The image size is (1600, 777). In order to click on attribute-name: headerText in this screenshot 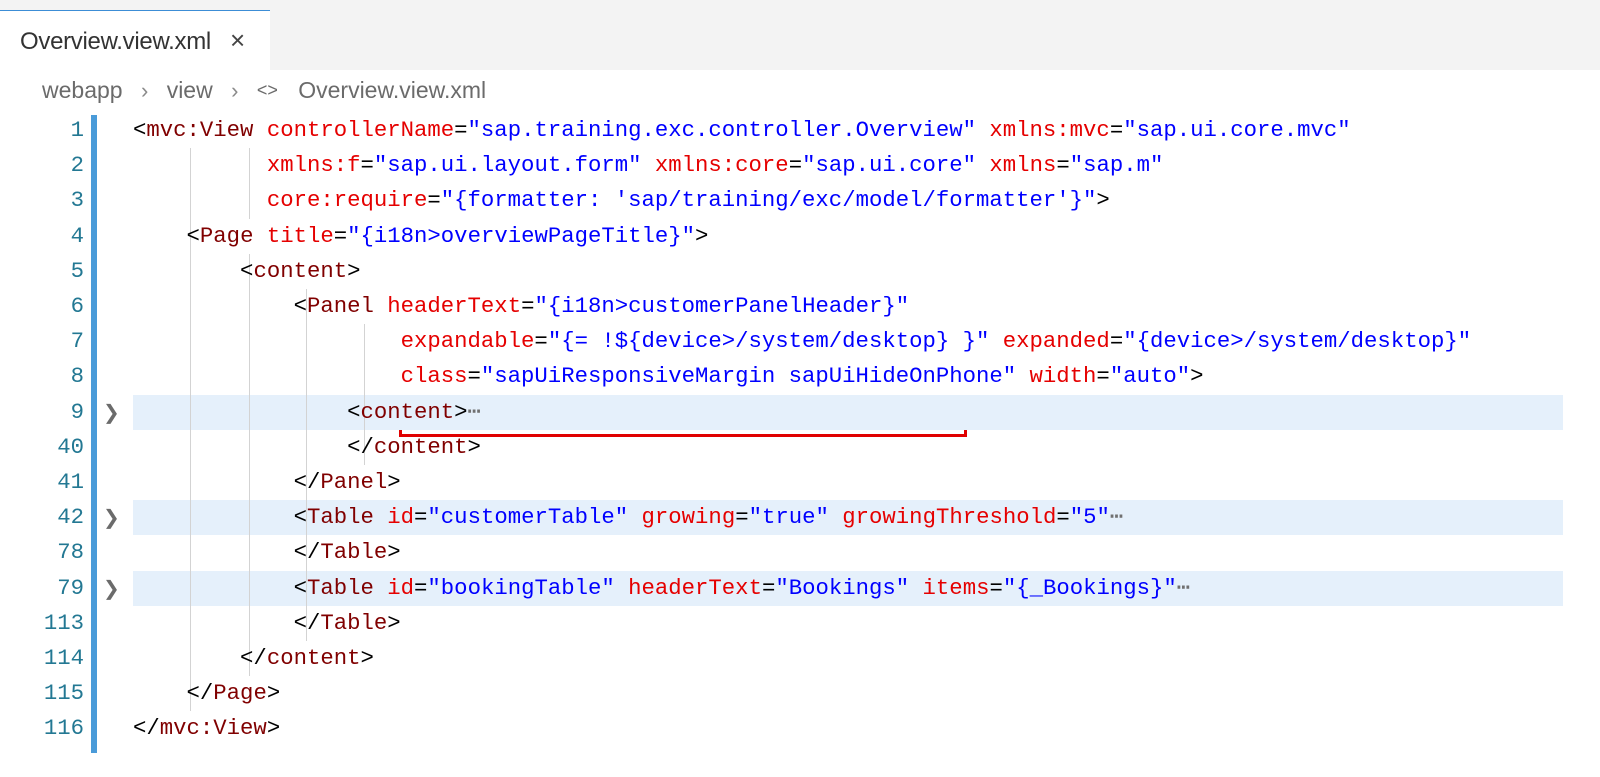, I will do `click(454, 306)`.